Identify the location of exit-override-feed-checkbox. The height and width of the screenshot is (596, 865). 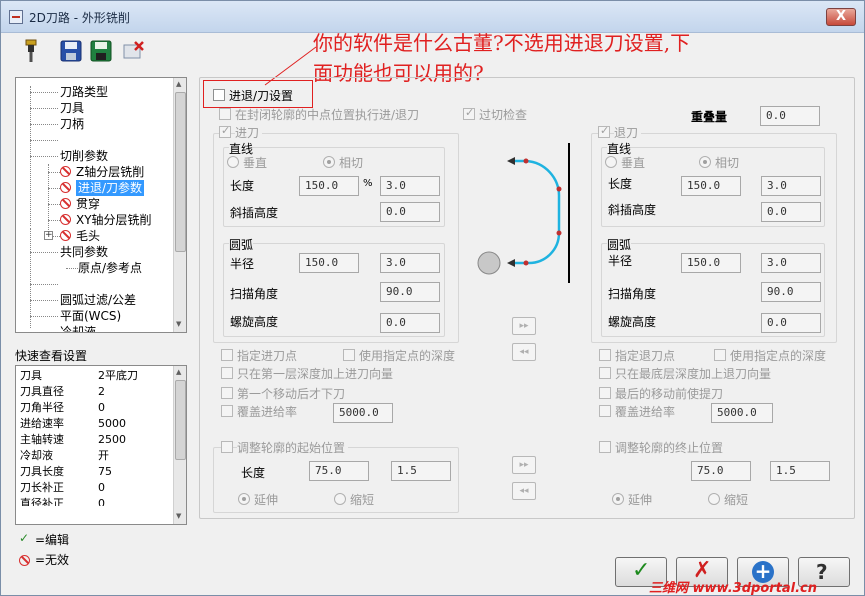
(605, 411).